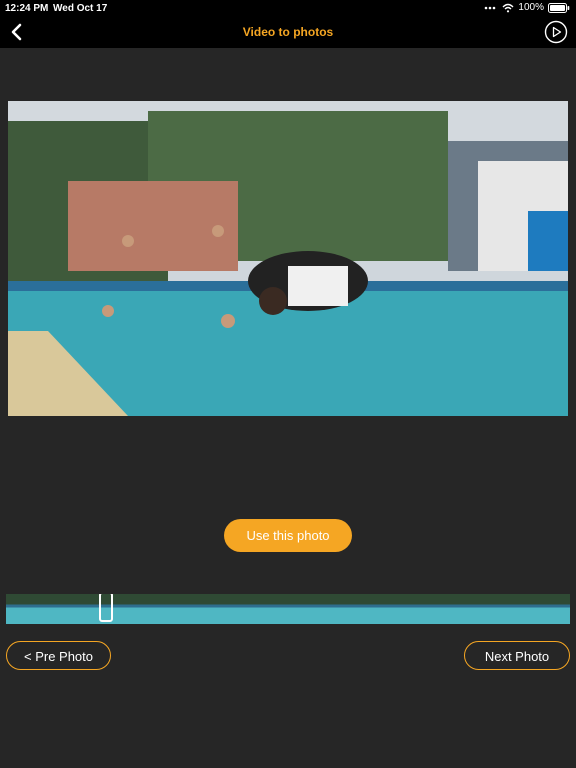 The height and width of the screenshot is (768, 576). Describe the element at coordinates (517, 655) in the screenshot. I see `next-photo-button: Next Photo` at that location.